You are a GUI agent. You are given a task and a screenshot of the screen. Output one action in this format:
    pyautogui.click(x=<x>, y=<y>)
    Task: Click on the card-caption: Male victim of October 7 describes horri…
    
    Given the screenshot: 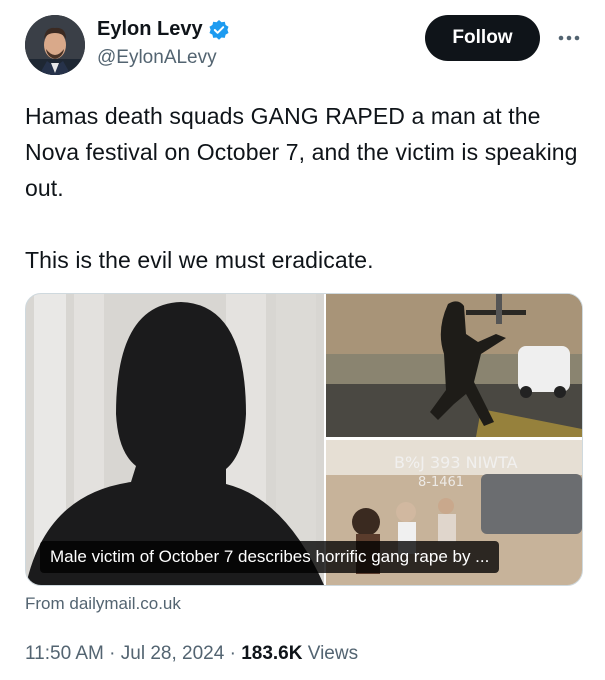 What is the action you would take?
    pyautogui.click(x=270, y=557)
    